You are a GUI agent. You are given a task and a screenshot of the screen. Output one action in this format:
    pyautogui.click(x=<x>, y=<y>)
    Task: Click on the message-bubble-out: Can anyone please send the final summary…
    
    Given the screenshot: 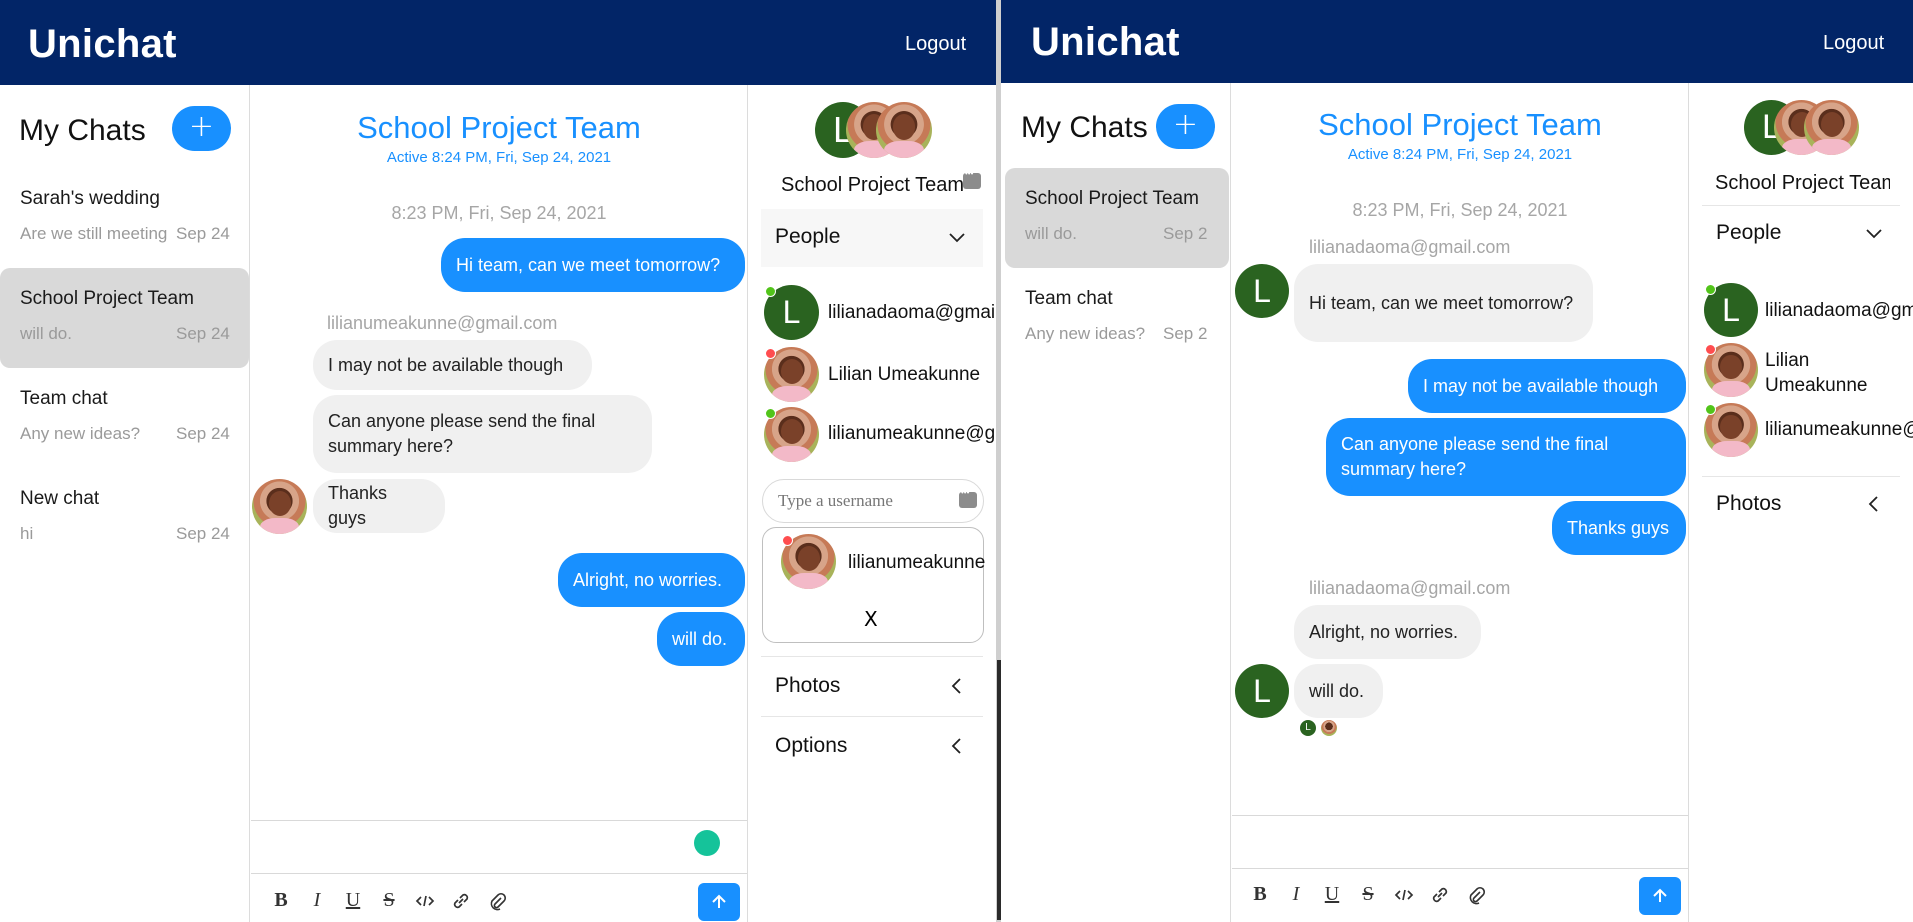 What is the action you would take?
    pyautogui.click(x=1506, y=457)
    